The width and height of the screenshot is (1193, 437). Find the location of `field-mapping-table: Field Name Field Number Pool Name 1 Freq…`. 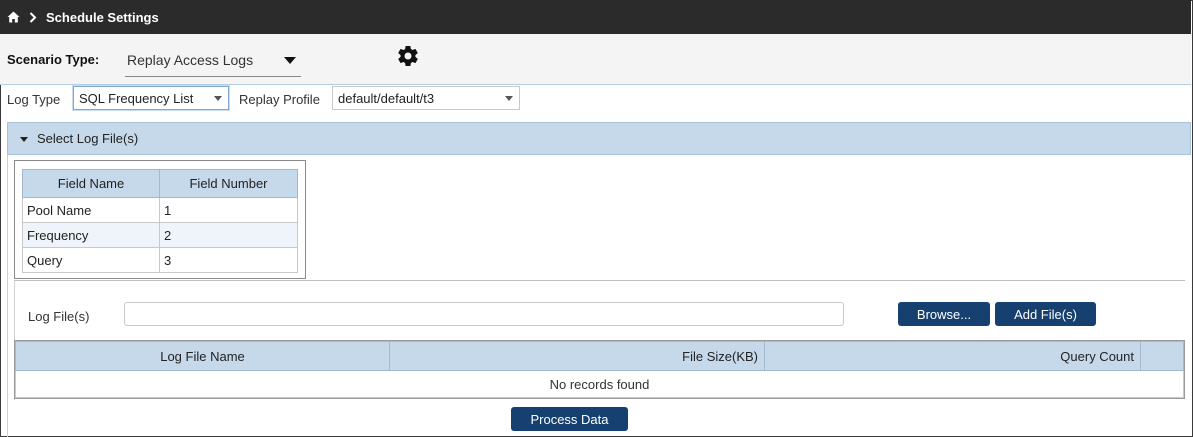

field-mapping-table: Field Name Field Number Pool Name 1 Freq… is located at coordinates (160, 221).